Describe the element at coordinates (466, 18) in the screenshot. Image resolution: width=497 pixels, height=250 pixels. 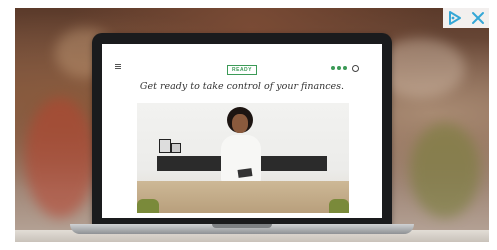
I see `ad-controls` at that location.